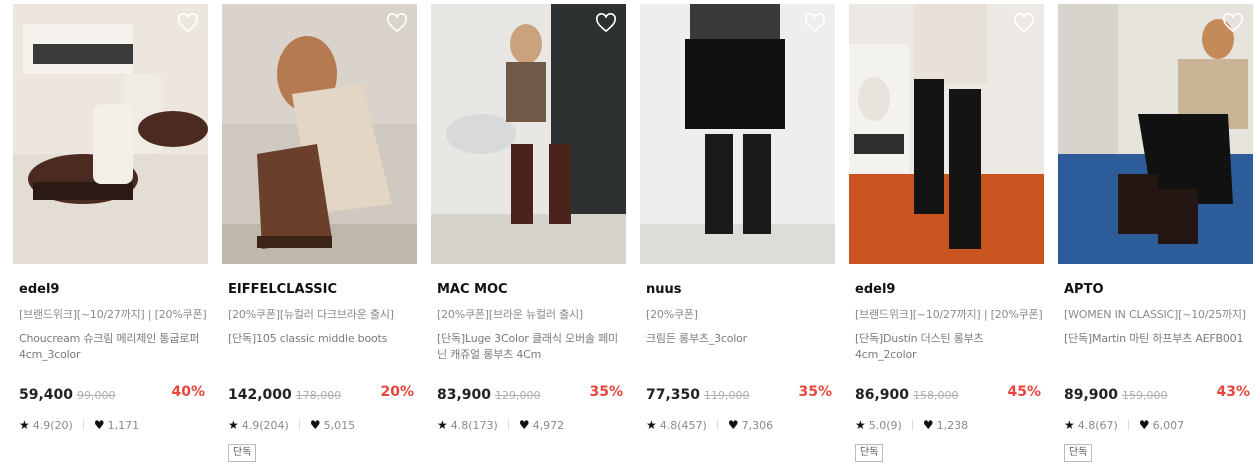 Image resolution: width=1258 pixels, height=474 pixels. I want to click on rating: 4.8(457), so click(683, 425).